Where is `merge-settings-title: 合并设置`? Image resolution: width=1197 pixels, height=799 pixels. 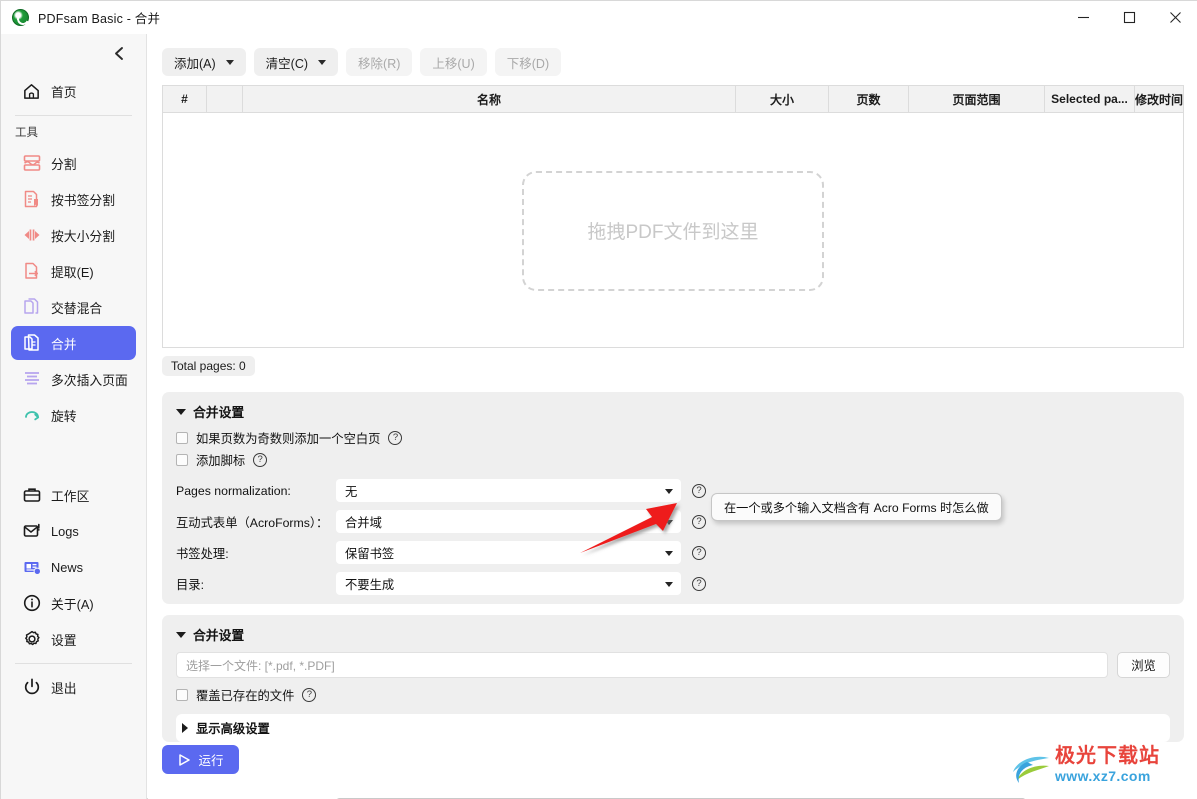
merge-settings-title: 合并设置 is located at coordinates (219, 412).